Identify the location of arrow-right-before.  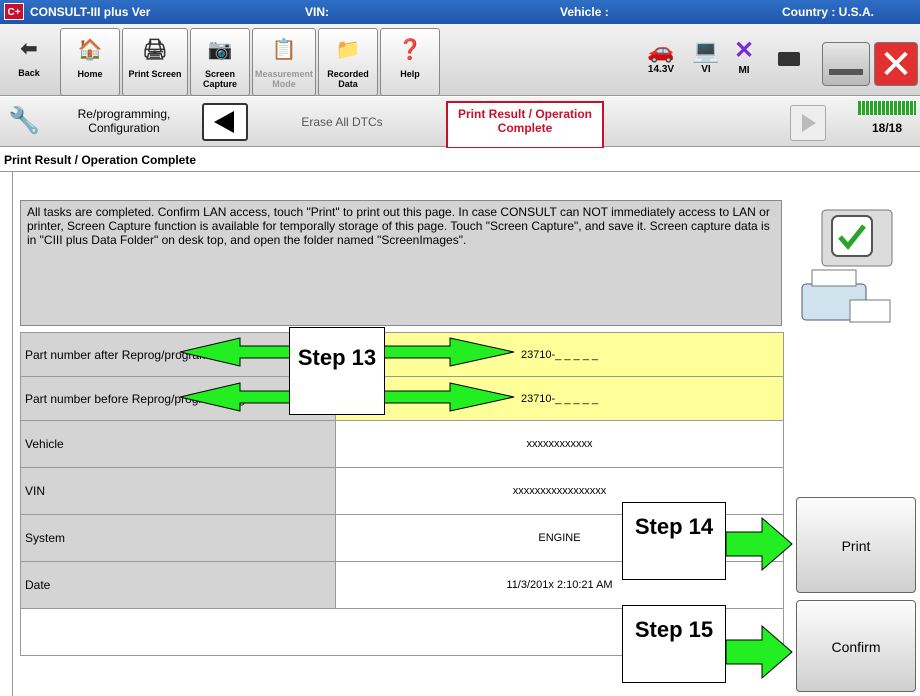
(449, 397).